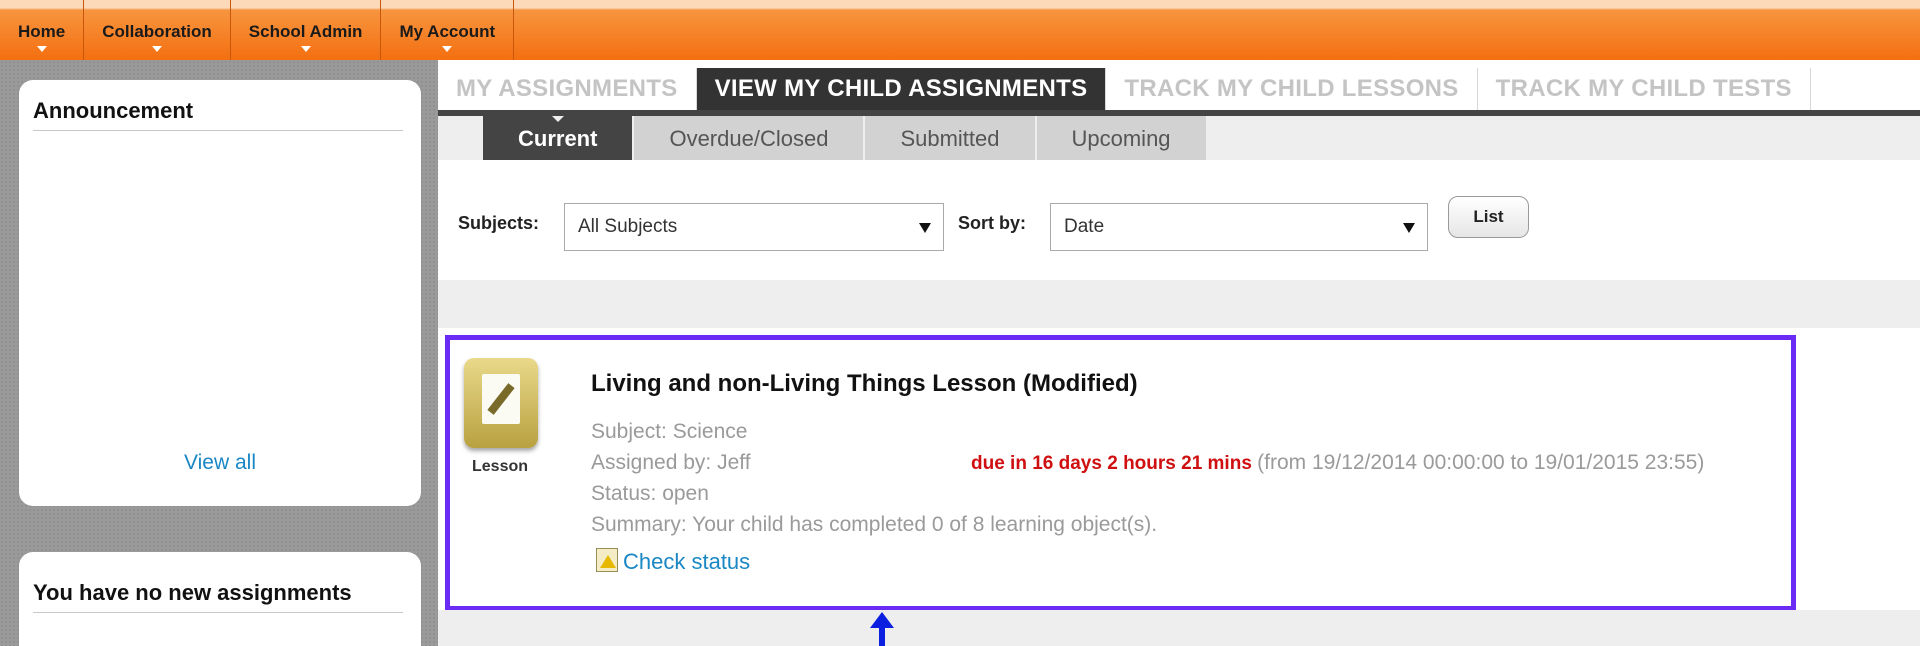 The width and height of the screenshot is (1920, 646). I want to click on new-assignments-panel: You have no new assignments, so click(220, 599).